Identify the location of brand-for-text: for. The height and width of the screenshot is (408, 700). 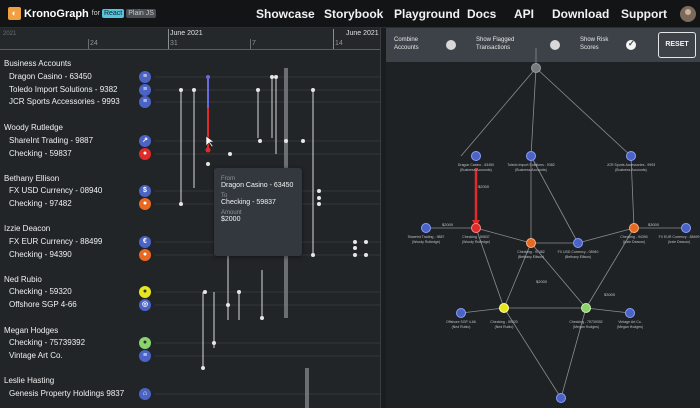
(95, 13).